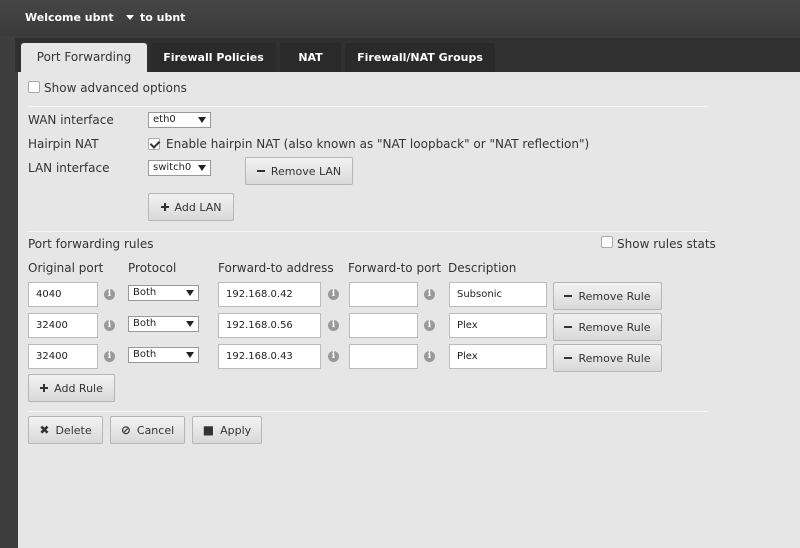 The image size is (800, 548). I want to click on forward-to-address-input: 192.168.0.42, so click(269, 294).